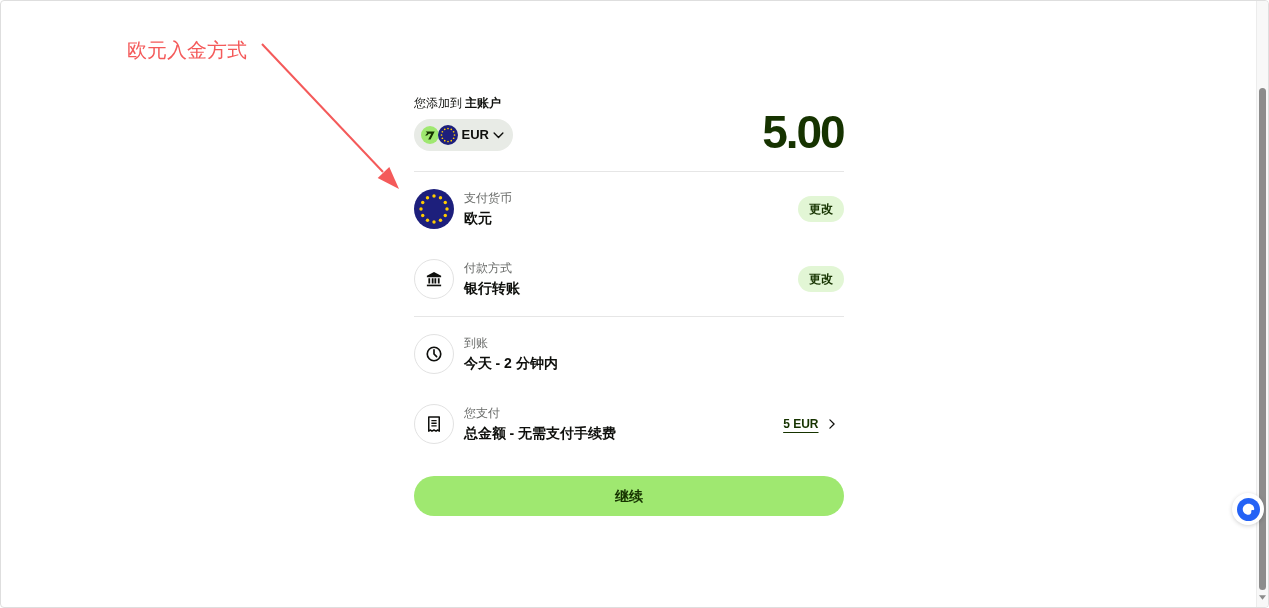 Image resolution: width=1269 pixels, height=608 pixels. I want to click on chat-icon, so click(1248, 509).